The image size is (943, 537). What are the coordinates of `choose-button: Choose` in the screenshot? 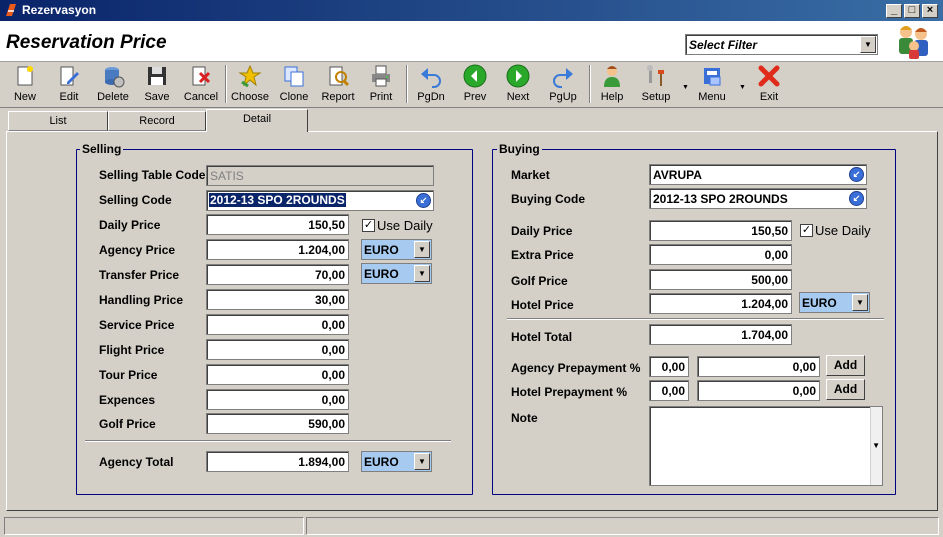 It's located at (250, 85).